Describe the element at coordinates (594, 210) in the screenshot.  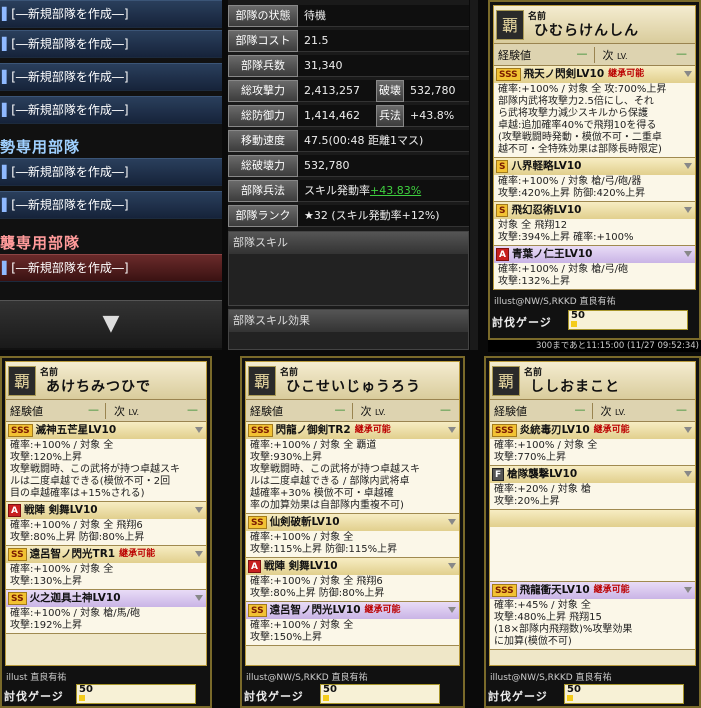
I see `skill-header: S 飛幻忍術LV10` at that location.